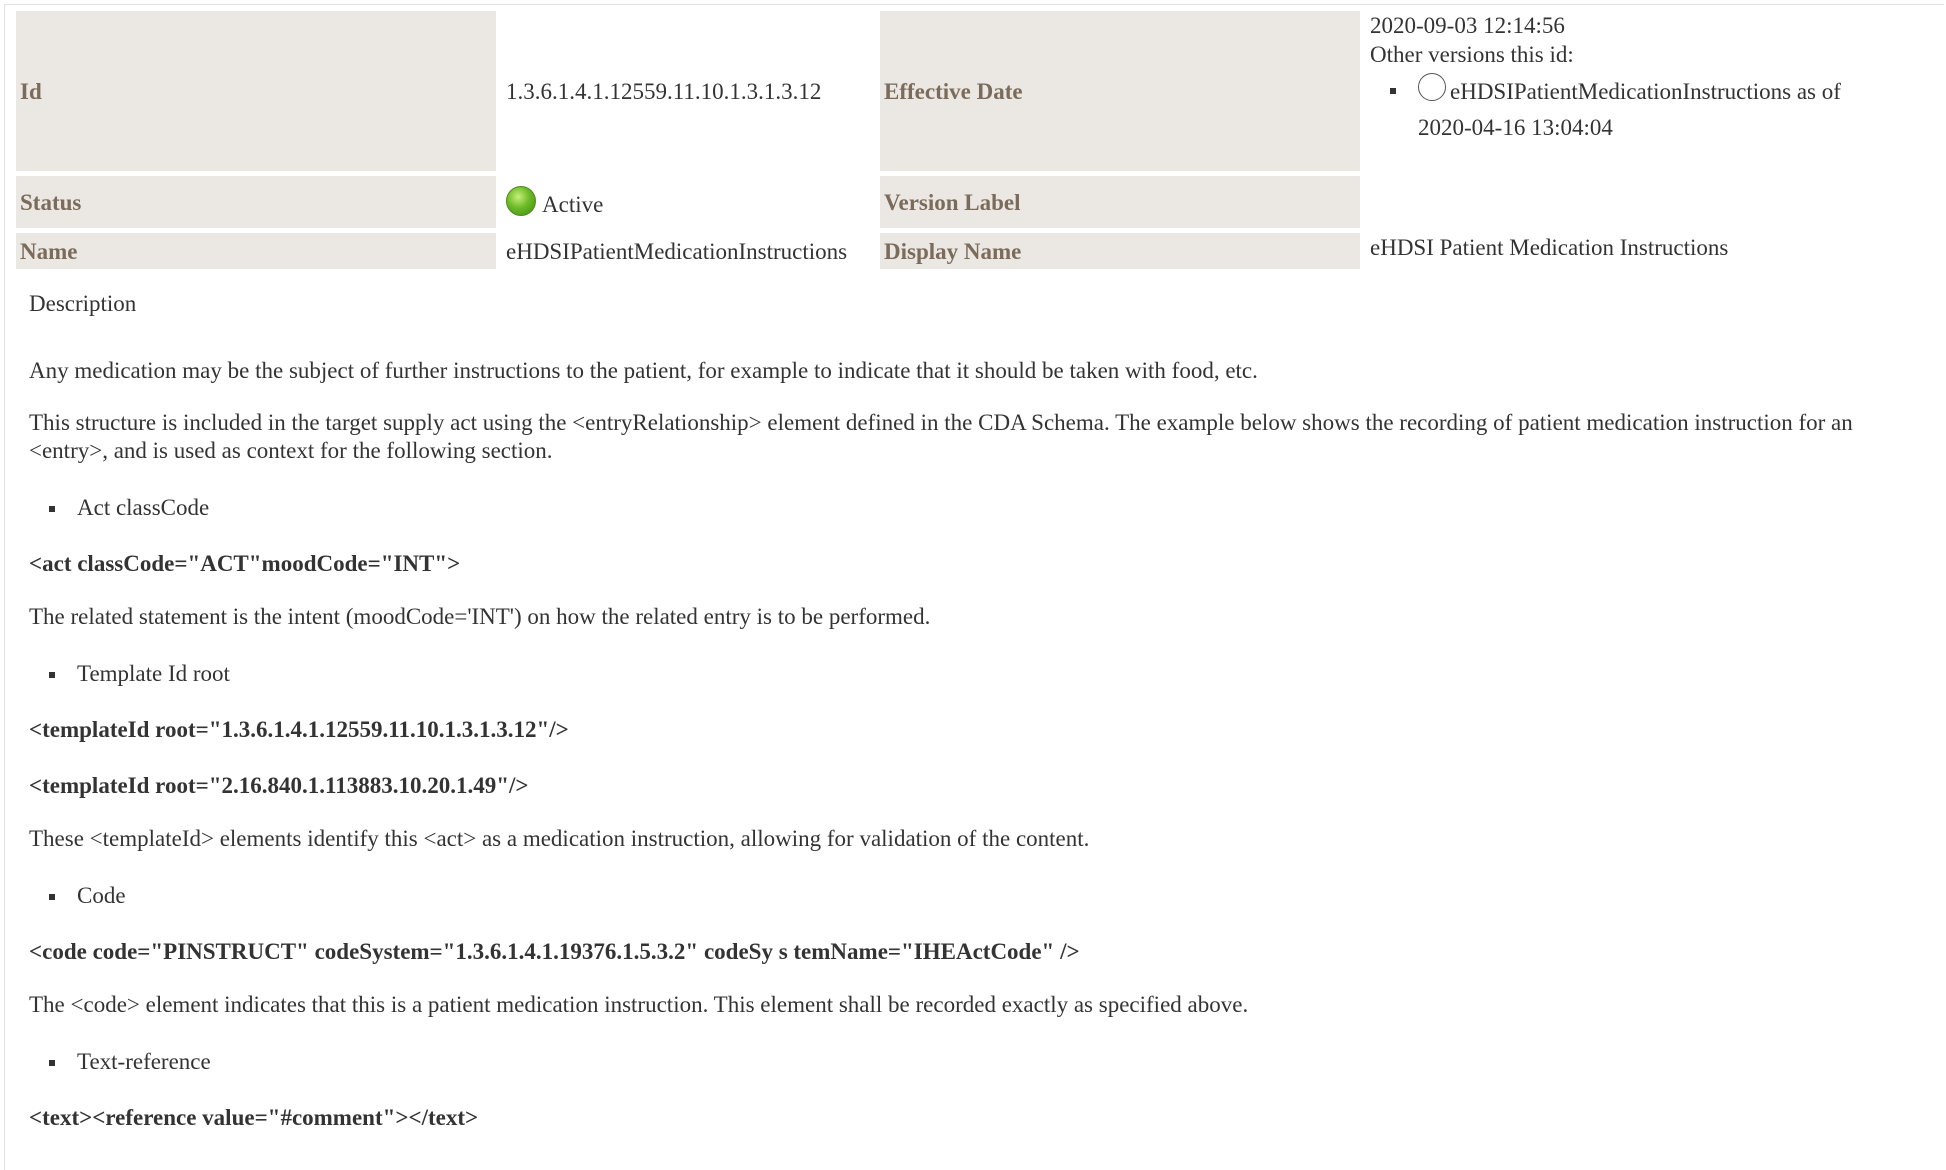 This screenshot has height=1170, width=1946. I want to click on other-version-name: eHDSIPatientMedicationInstructions as of, so click(1645, 91).